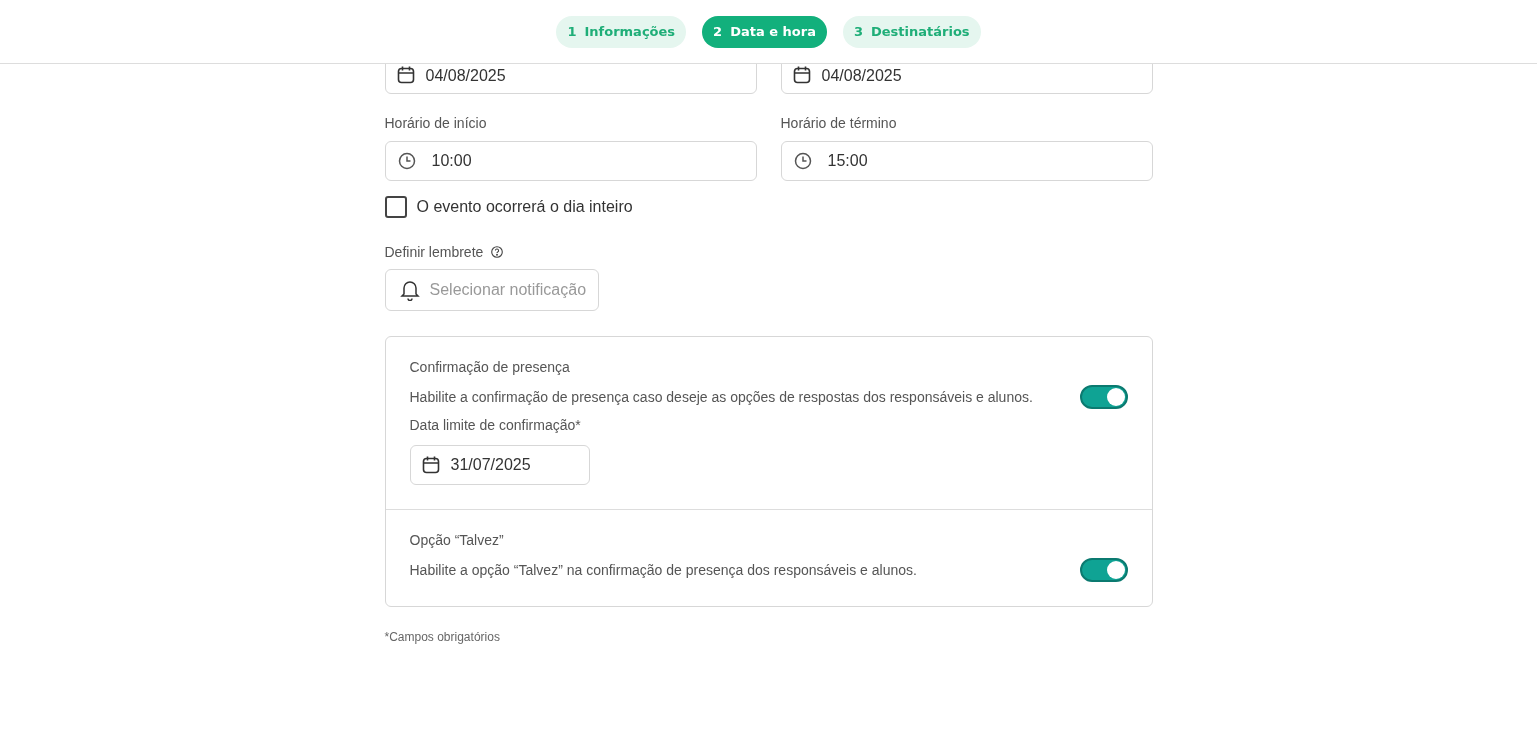 This screenshot has width=1537, height=747. What do you see at coordinates (490, 367) in the screenshot?
I see `option-title: Confirmação de presença` at bounding box center [490, 367].